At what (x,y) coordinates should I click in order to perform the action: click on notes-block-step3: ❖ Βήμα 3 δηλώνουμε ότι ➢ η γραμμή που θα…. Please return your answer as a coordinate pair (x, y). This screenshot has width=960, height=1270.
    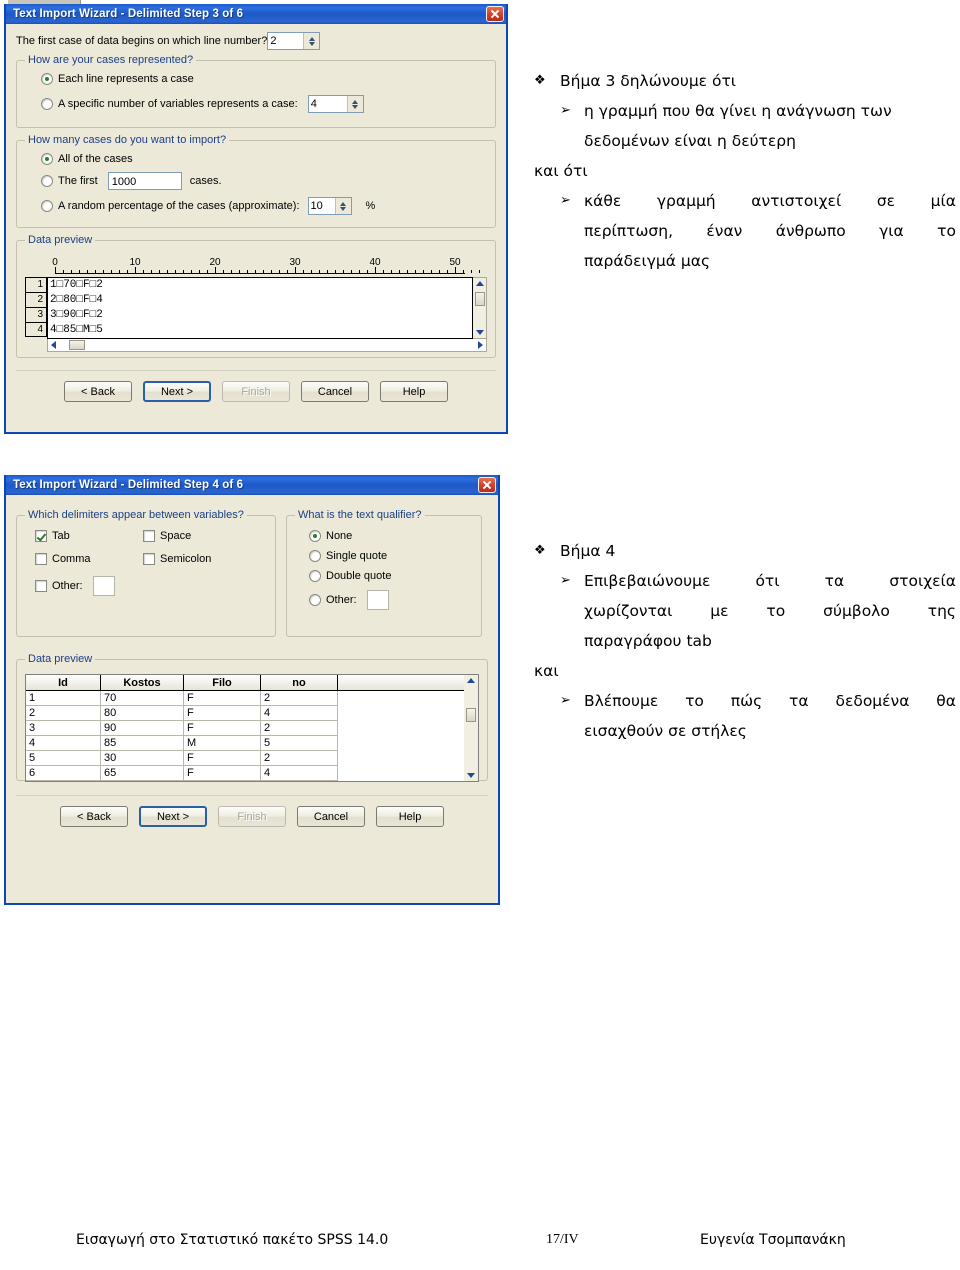
    Looking at the image, I should click on (745, 171).